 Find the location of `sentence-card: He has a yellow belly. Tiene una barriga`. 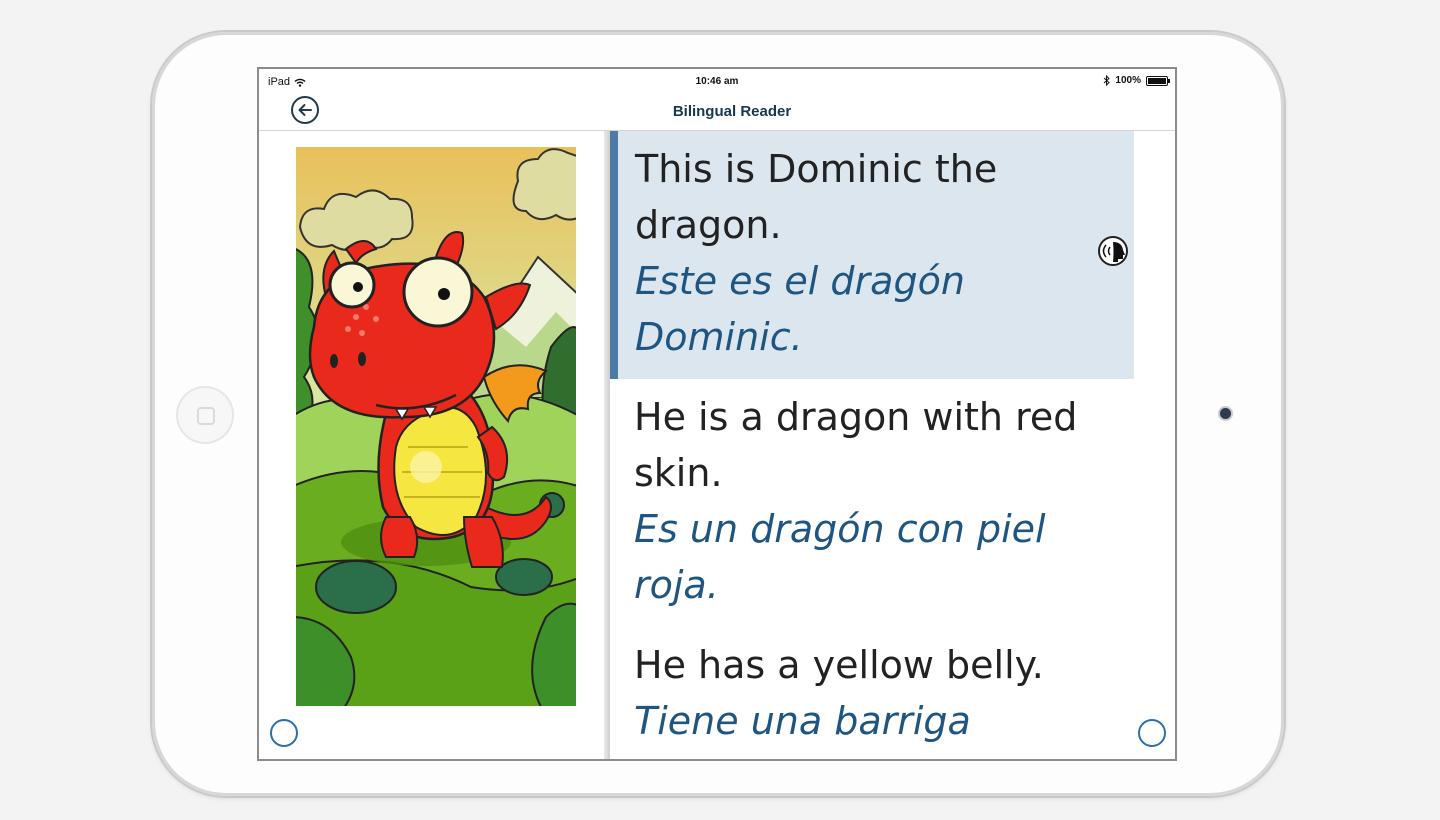

sentence-card: He has a yellow belly. Tiene una barriga is located at coordinates (872, 693).